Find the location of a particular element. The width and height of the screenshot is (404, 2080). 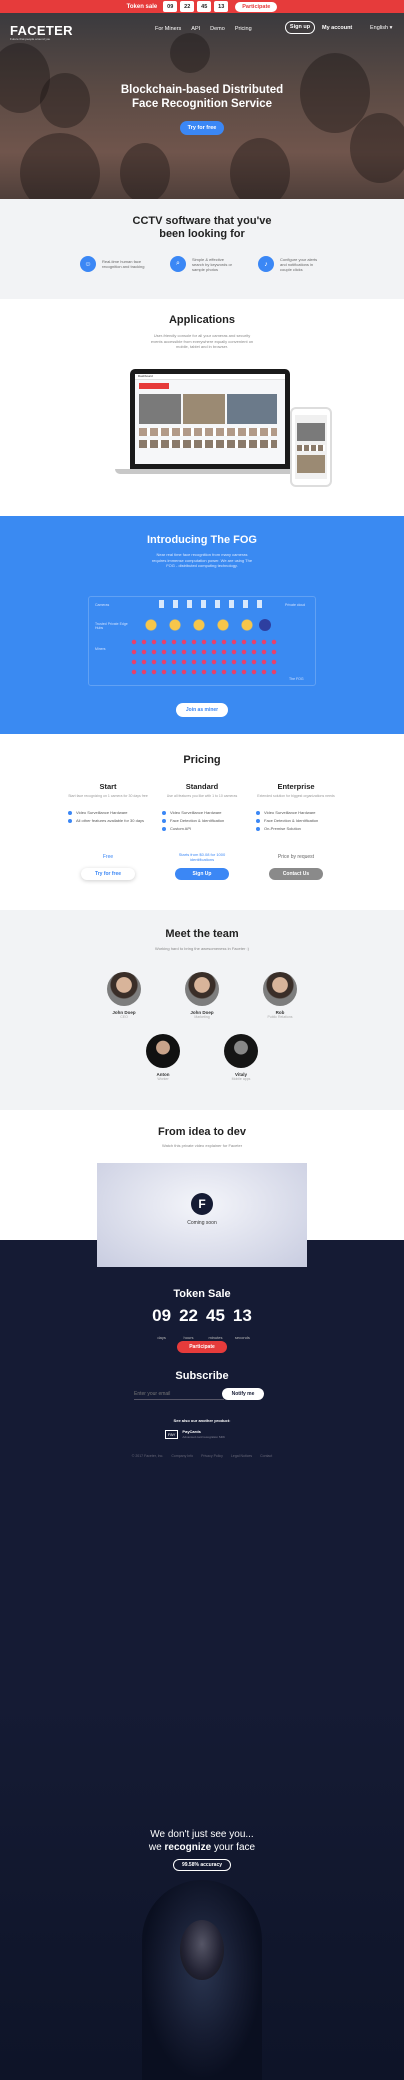

team-member: John Doep Marketing is located at coordinates (202, 995).